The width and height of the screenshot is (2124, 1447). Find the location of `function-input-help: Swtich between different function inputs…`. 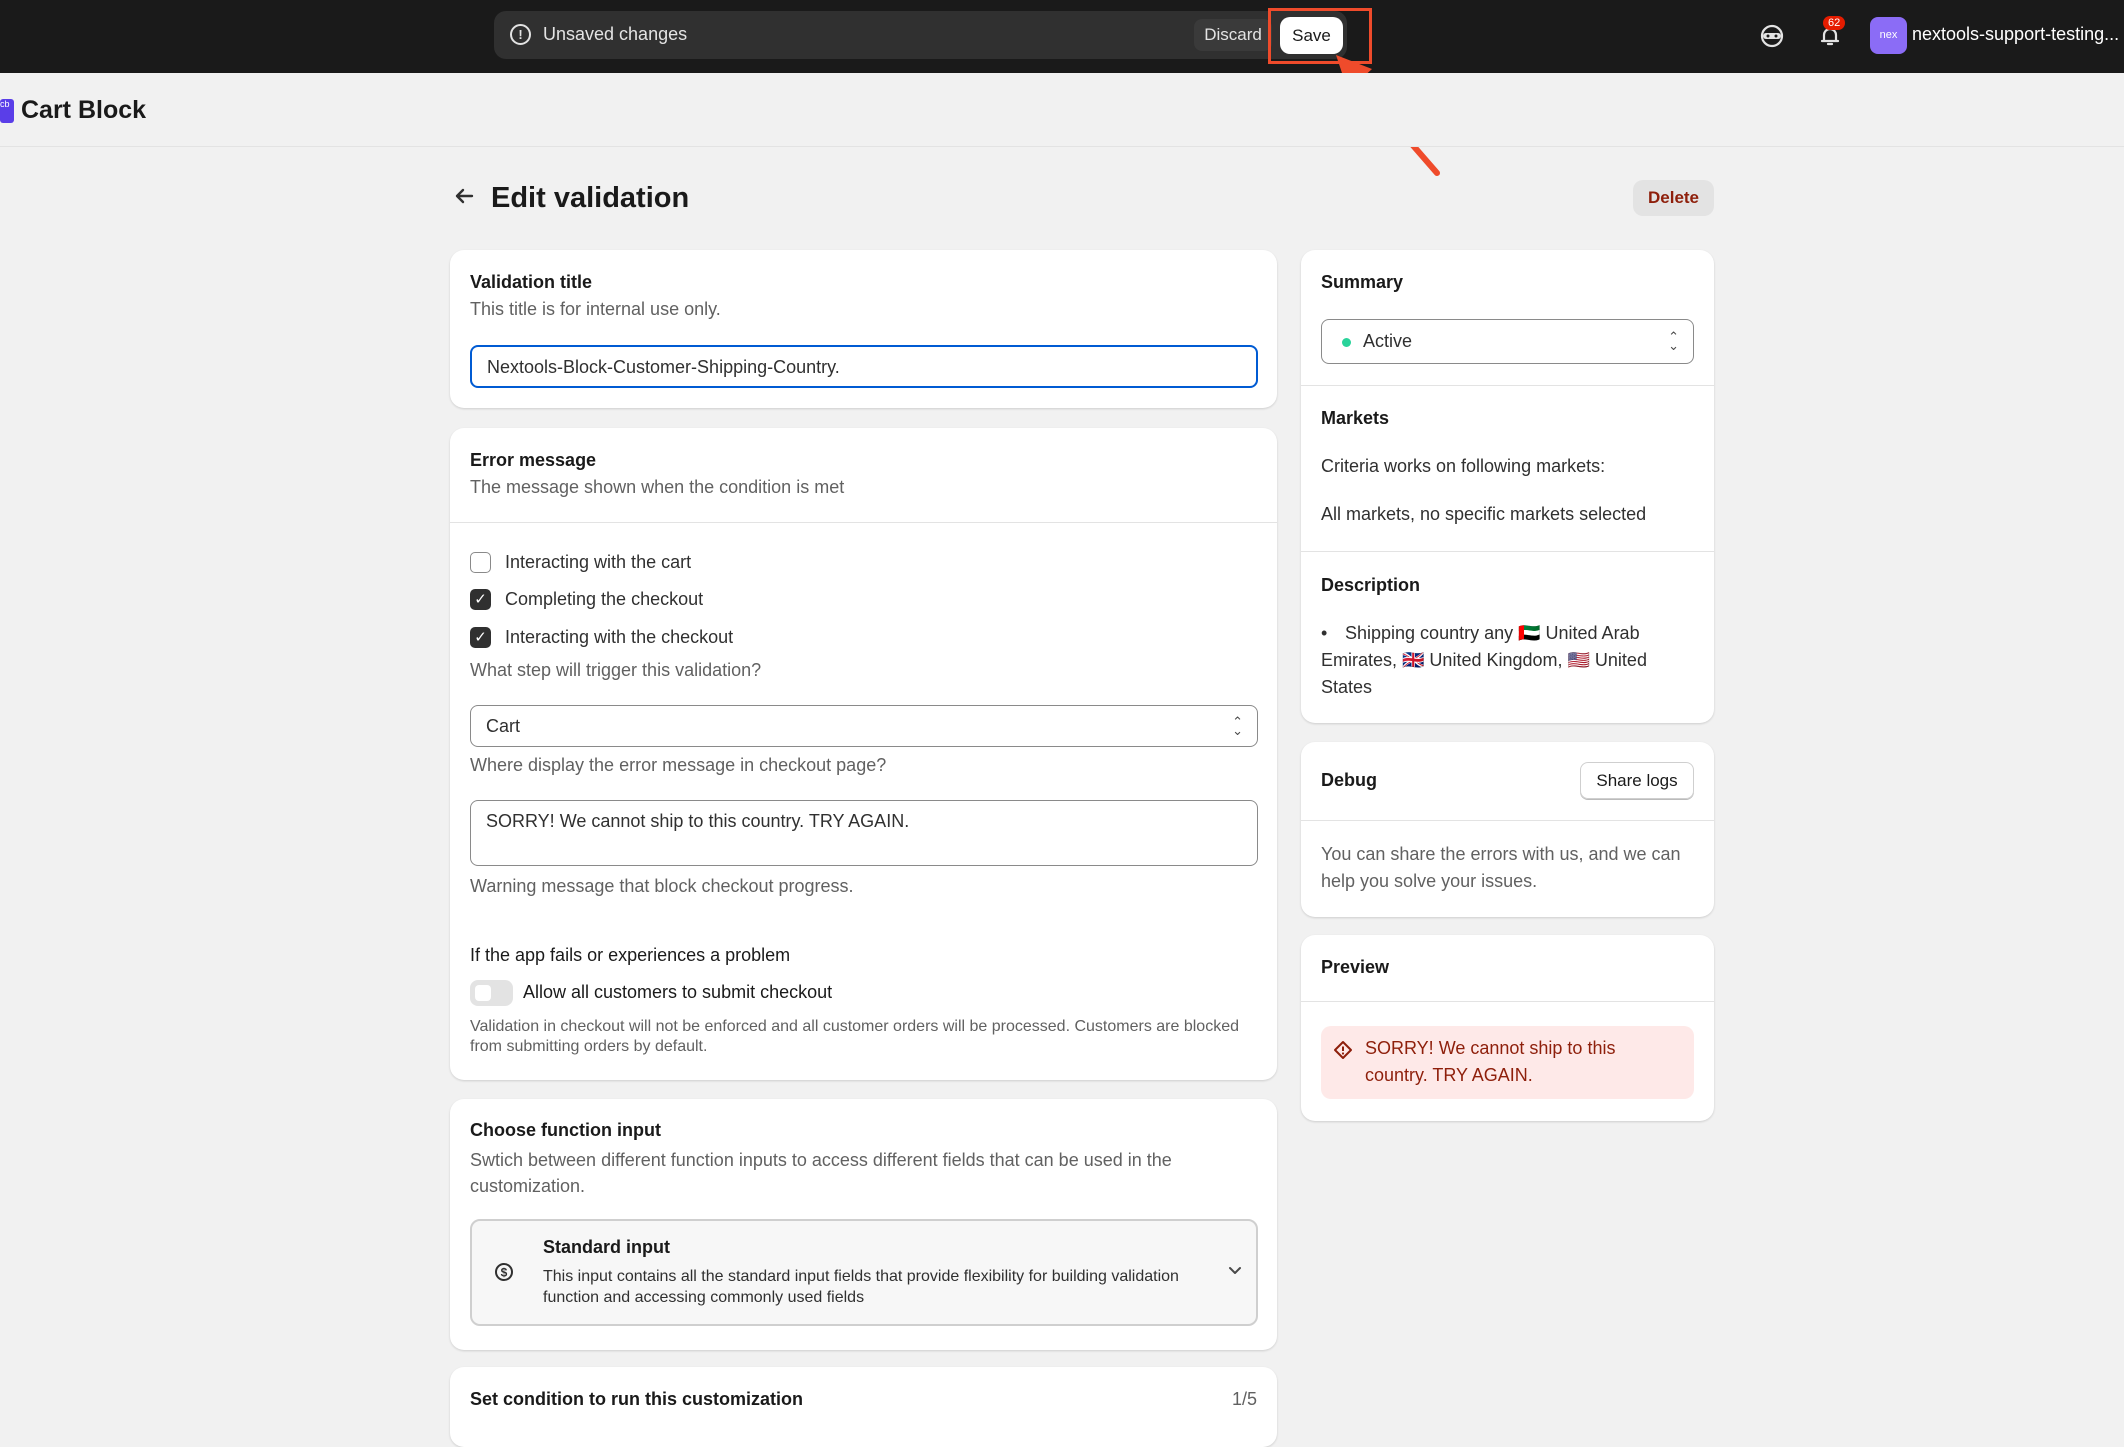

function-input-help: Swtich between different function inputs… is located at coordinates (821, 1173).